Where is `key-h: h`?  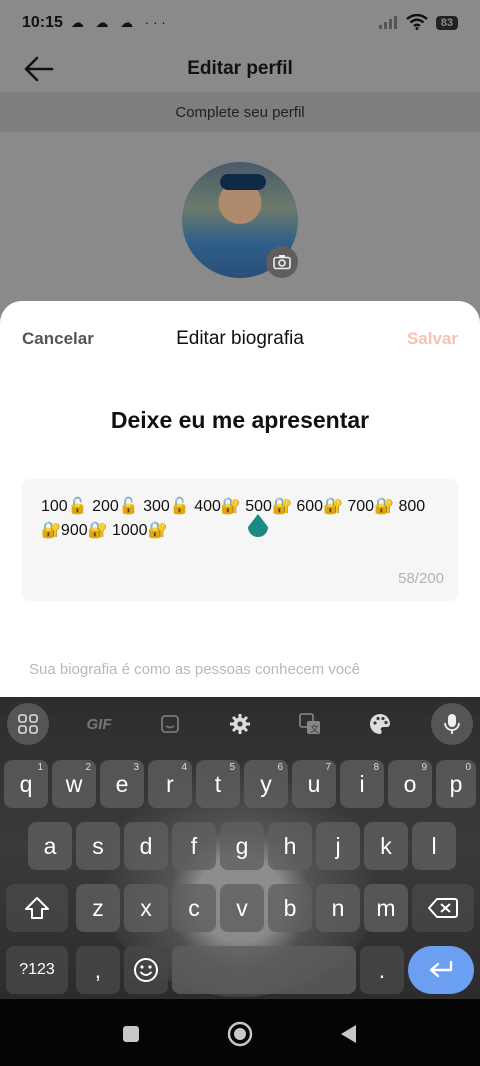
key-h: h is located at coordinates (290, 846).